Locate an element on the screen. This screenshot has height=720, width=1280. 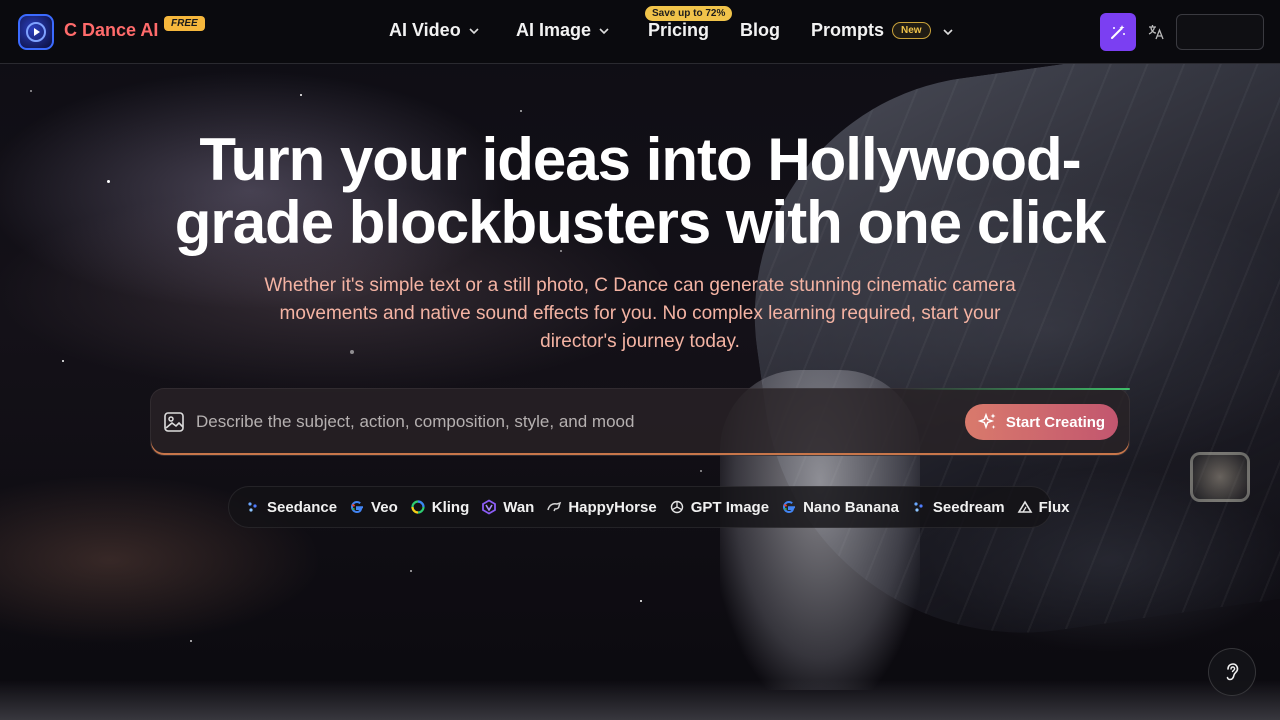
hero-title-line-1: Turn your ideas into Hollywood- is located at coordinates (640, 159).